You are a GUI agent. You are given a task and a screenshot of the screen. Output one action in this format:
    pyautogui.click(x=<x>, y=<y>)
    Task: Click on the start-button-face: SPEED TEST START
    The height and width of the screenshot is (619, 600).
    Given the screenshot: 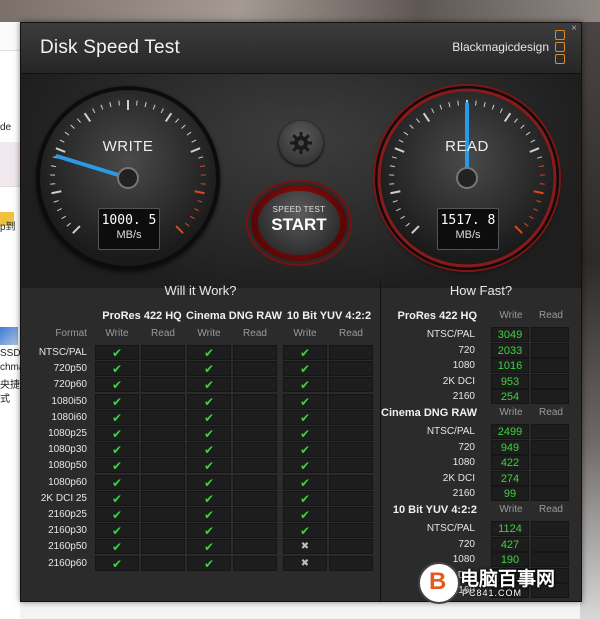 What is the action you would take?
    pyautogui.click(x=299, y=223)
    